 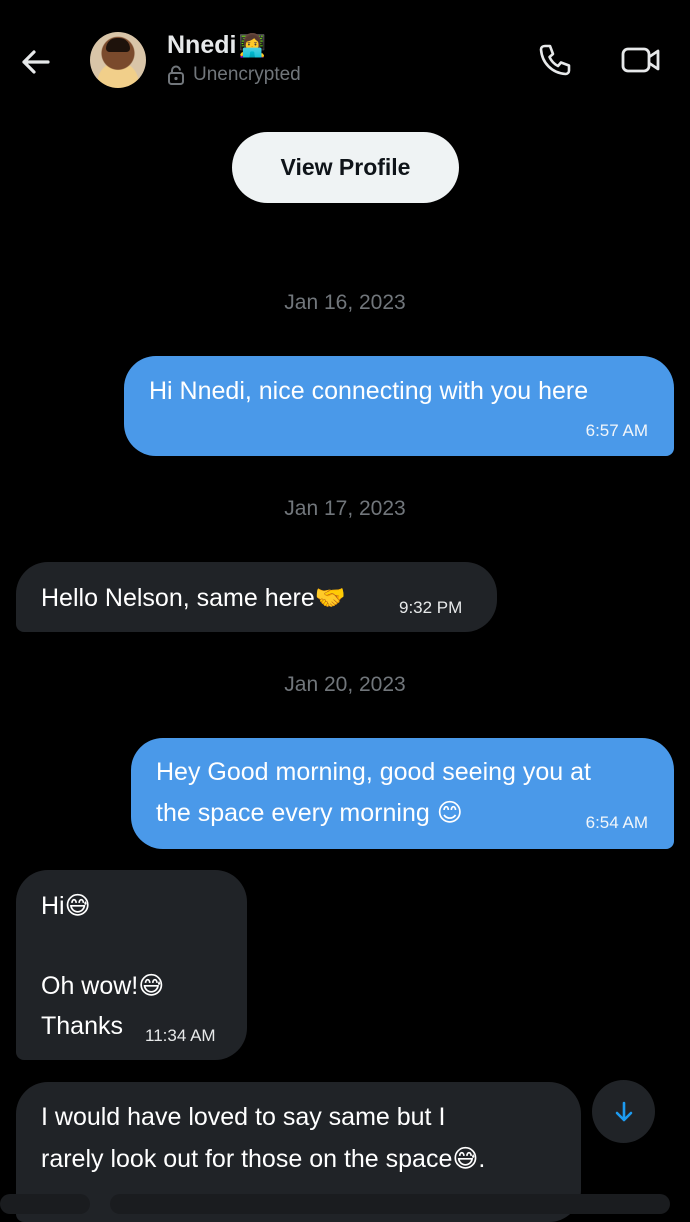 I want to click on message-composer, so click(x=345, y=1201).